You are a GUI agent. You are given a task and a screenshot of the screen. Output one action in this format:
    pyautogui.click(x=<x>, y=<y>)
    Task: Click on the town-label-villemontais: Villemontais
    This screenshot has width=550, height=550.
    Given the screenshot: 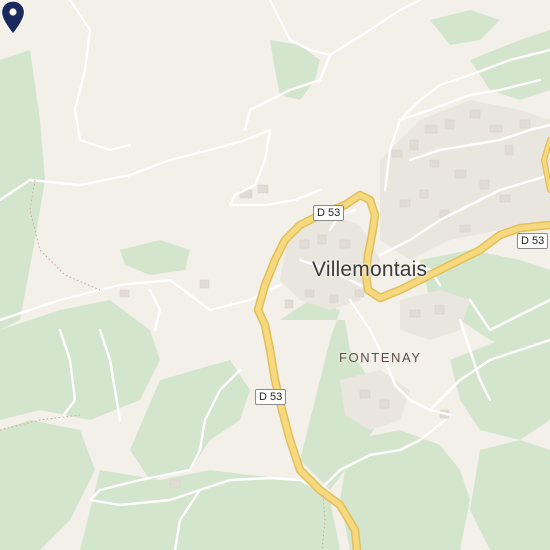 What is the action you would take?
    pyautogui.click(x=370, y=269)
    